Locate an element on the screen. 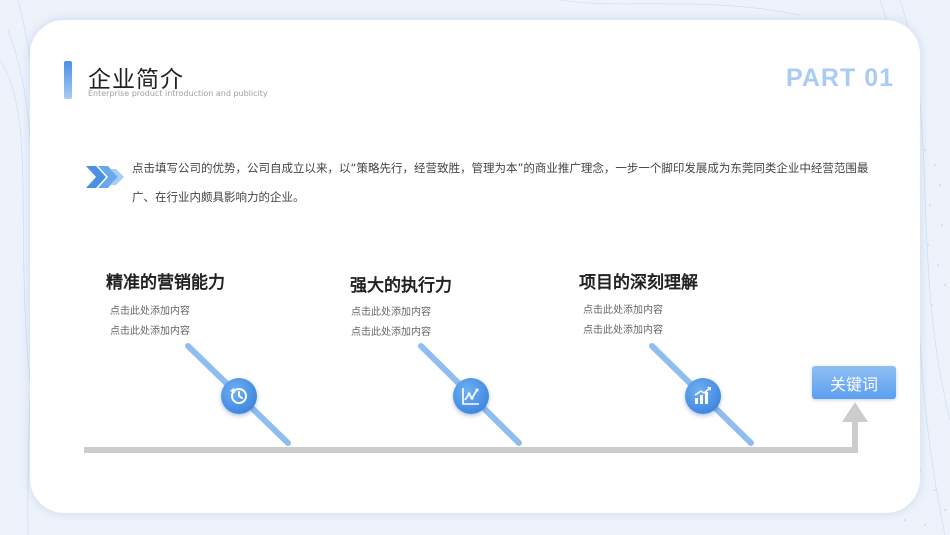 This screenshot has height=535, width=950. node-marketing is located at coordinates (239, 396).